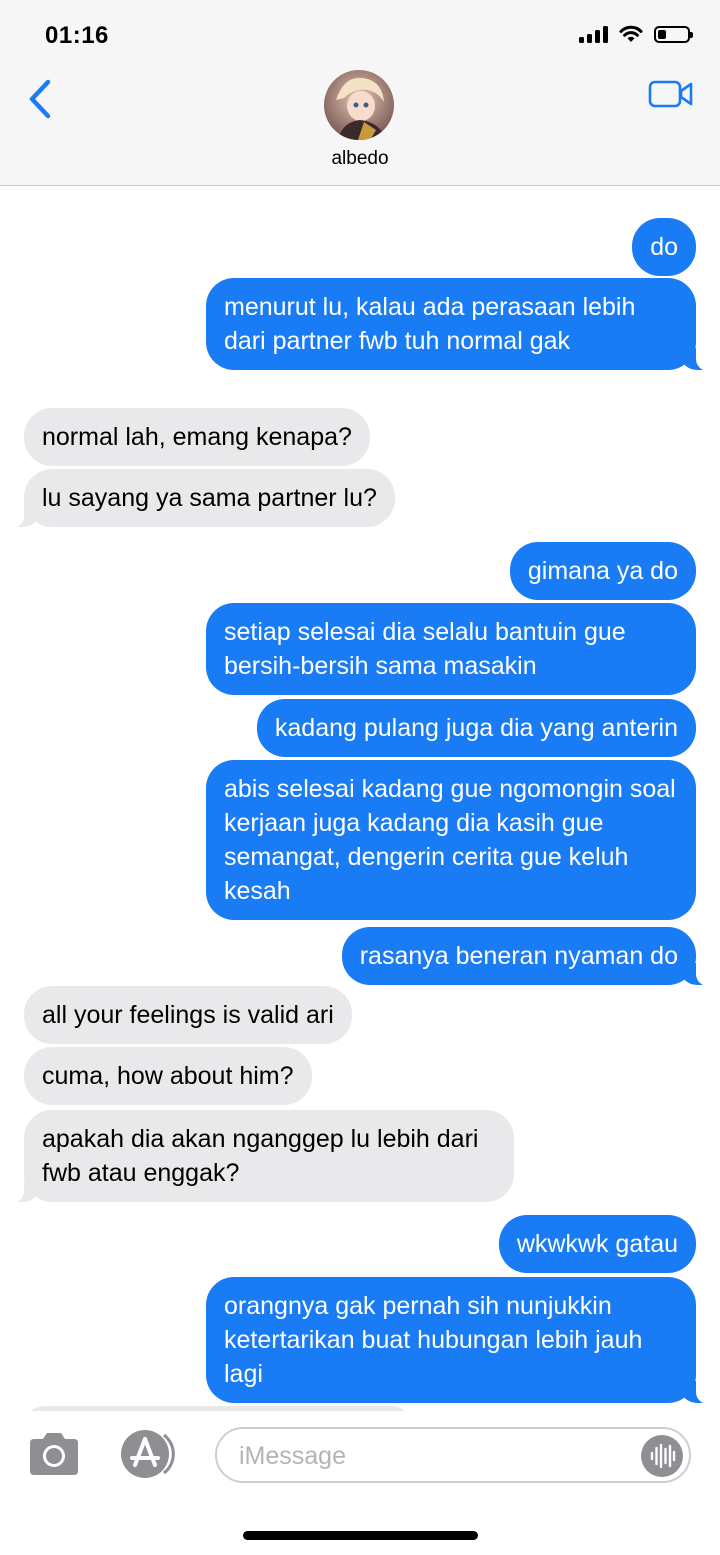 The height and width of the screenshot is (1555, 720). I want to click on contact-avatar, so click(359, 105).